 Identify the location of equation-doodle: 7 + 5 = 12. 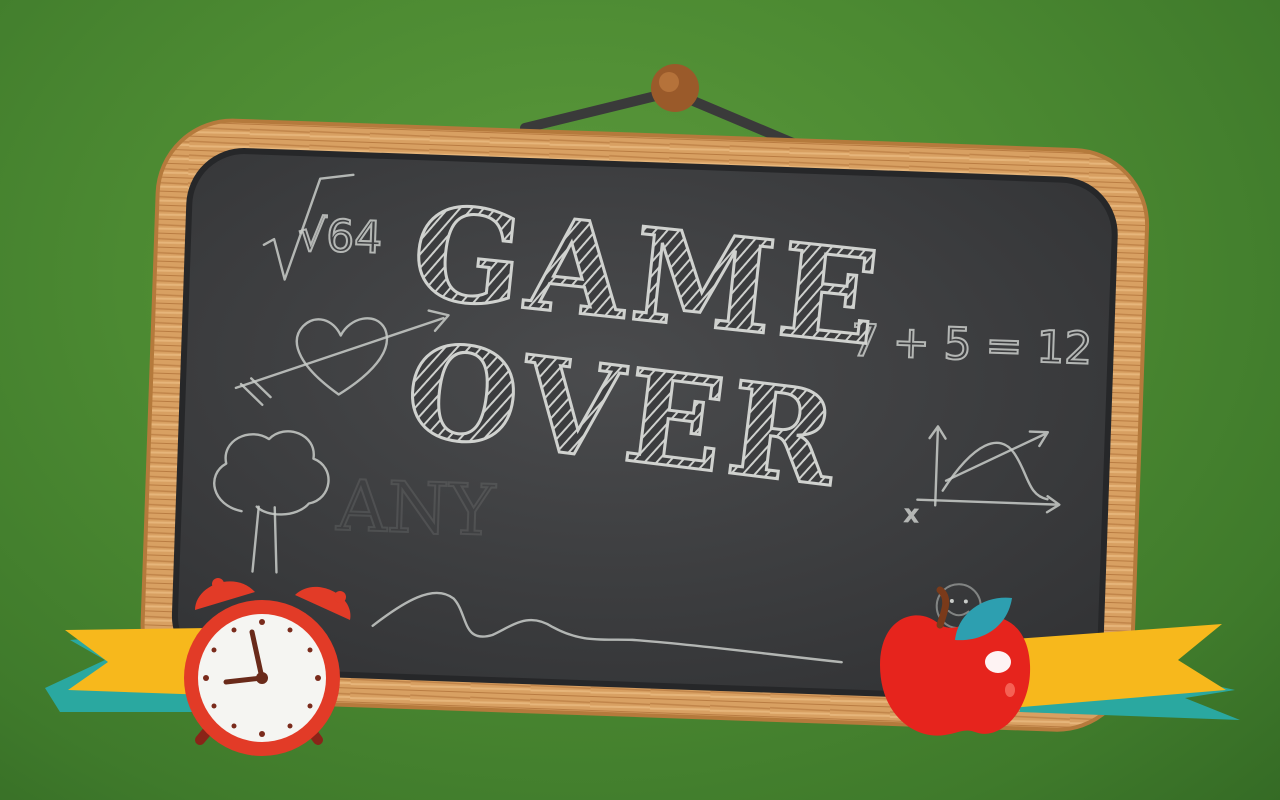
(971, 344).